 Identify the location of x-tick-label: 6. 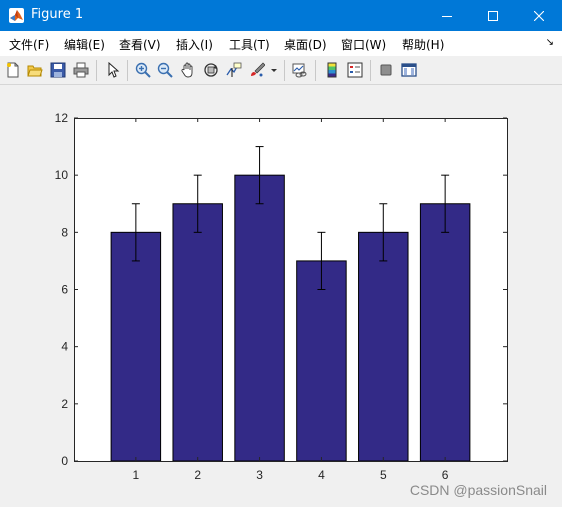
(445, 475).